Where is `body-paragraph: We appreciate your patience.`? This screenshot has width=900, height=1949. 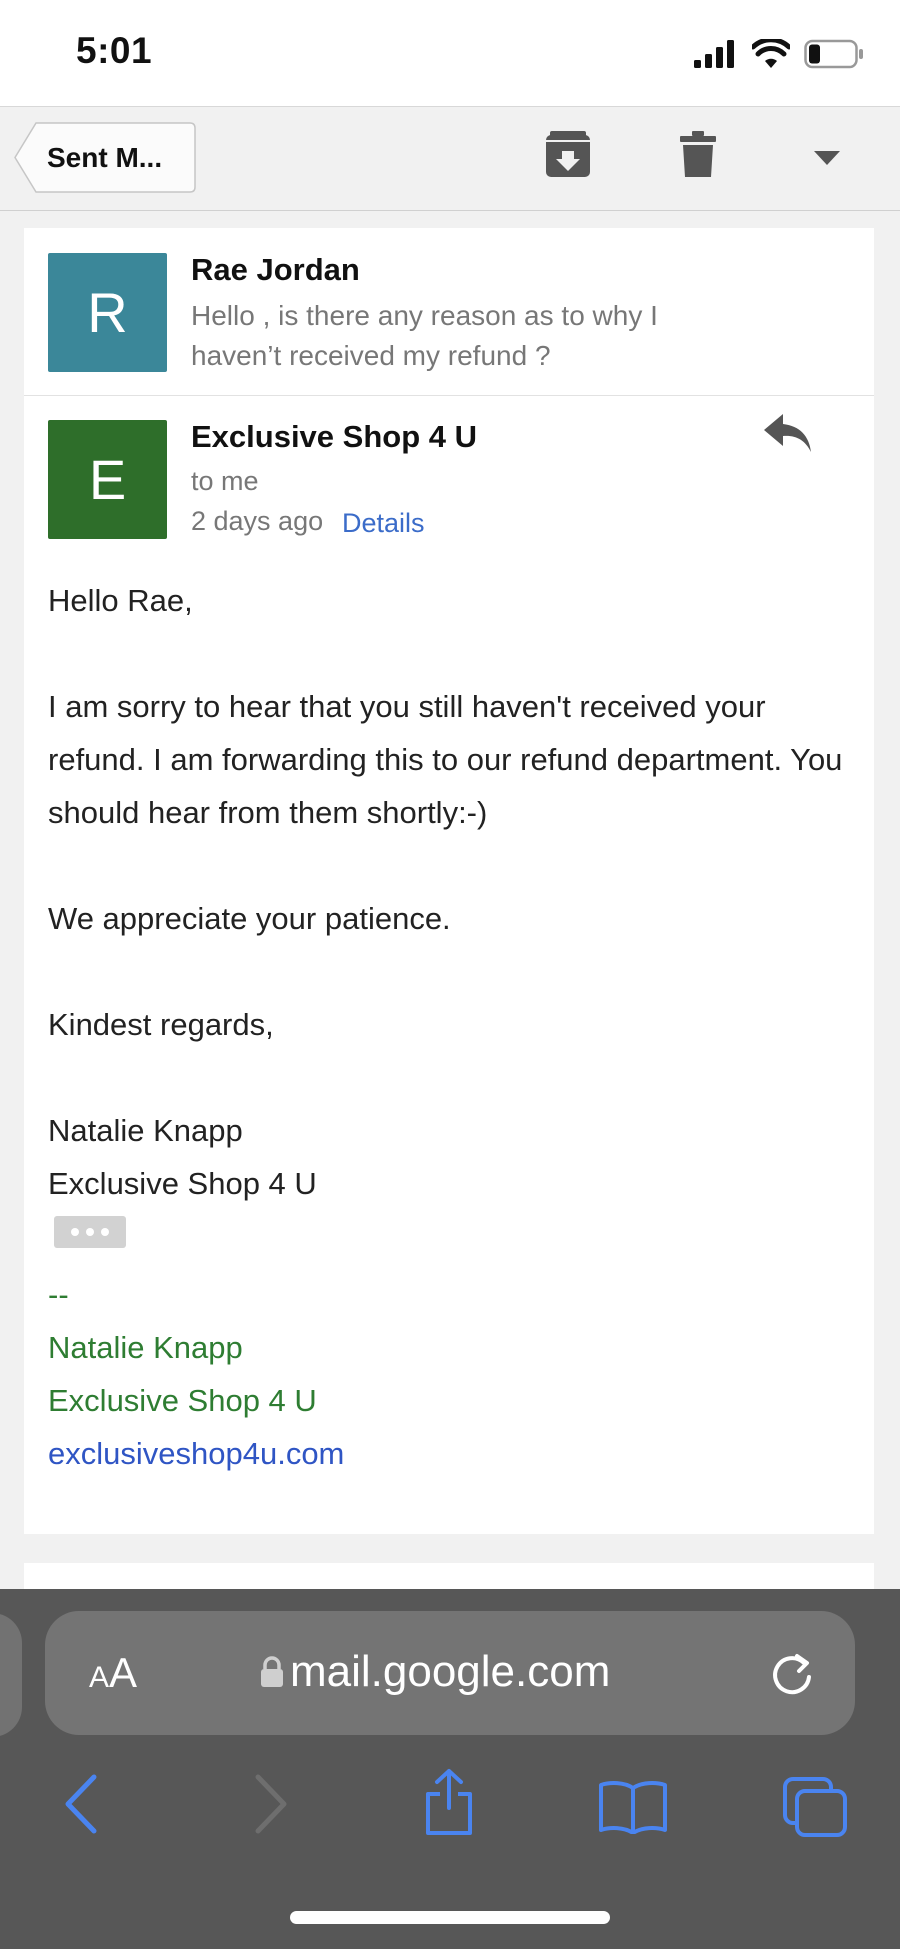 body-paragraph: We appreciate your patience. is located at coordinates (249, 918).